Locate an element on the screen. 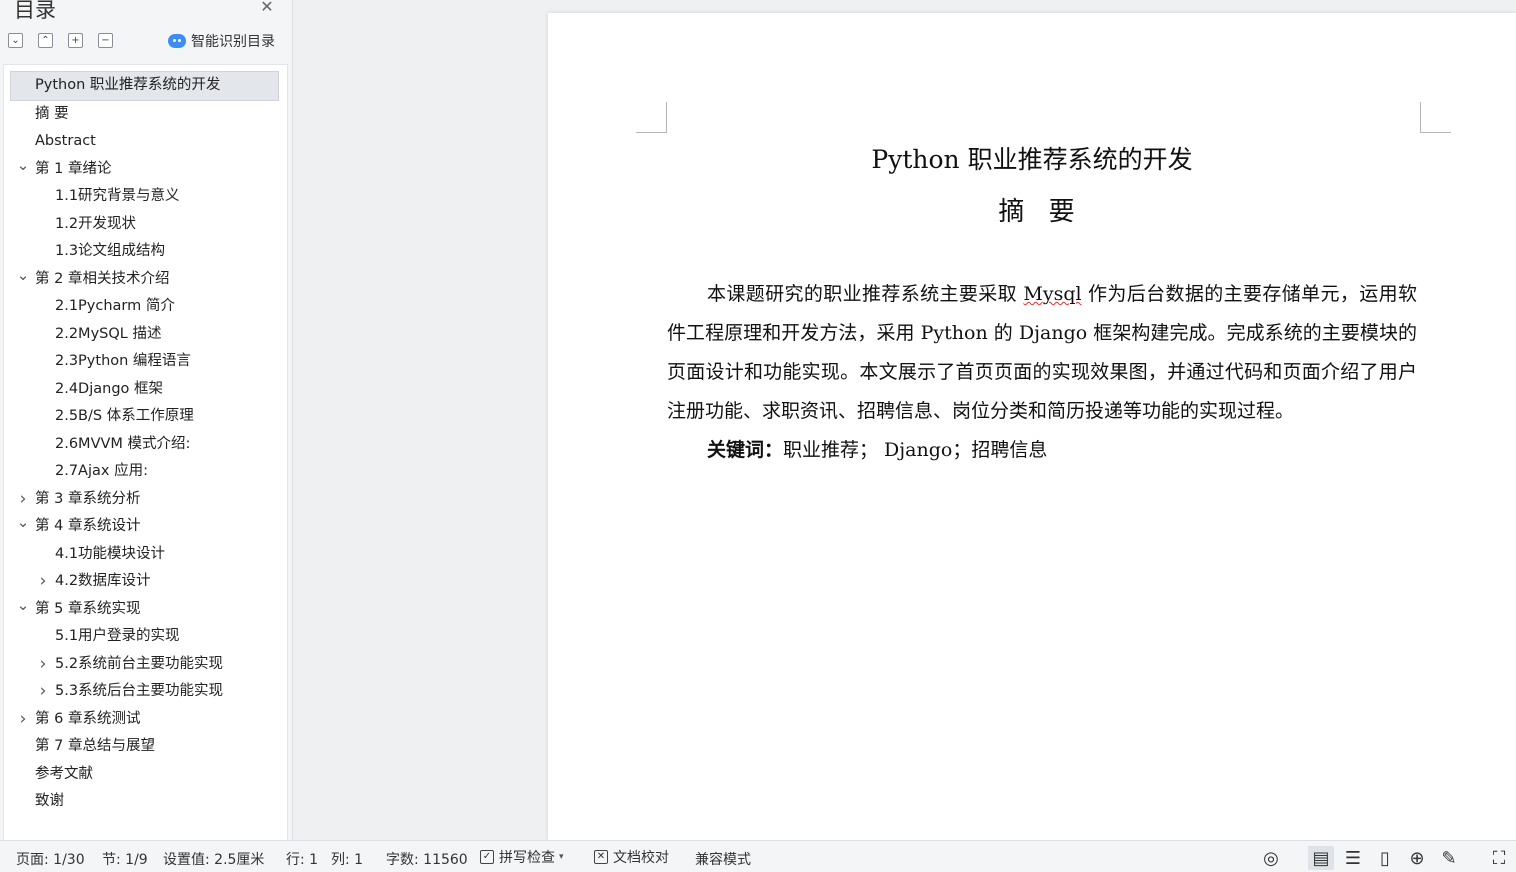  toc-item-label: 1.3论文组成结构 is located at coordinates (110, 251).